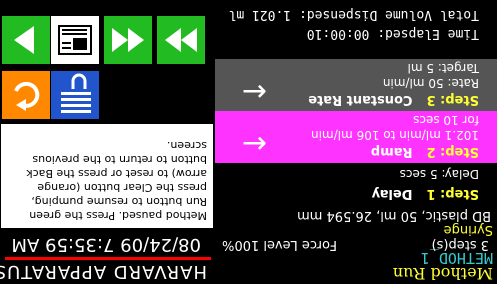 The width and height of the screenshot is (497, 284). I want to click on total-volume: Total Volume Dispensed: 1.021 ml, so click(353, 14).